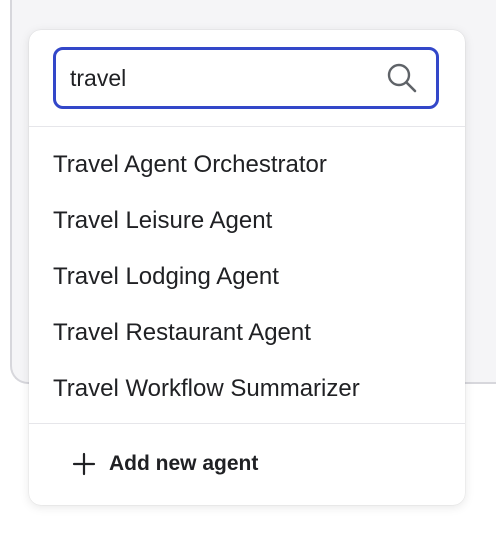  What do you see at coordinates (84, 464) in the screenshot?
I see `plus-icon` at bounding box center [84, 464].